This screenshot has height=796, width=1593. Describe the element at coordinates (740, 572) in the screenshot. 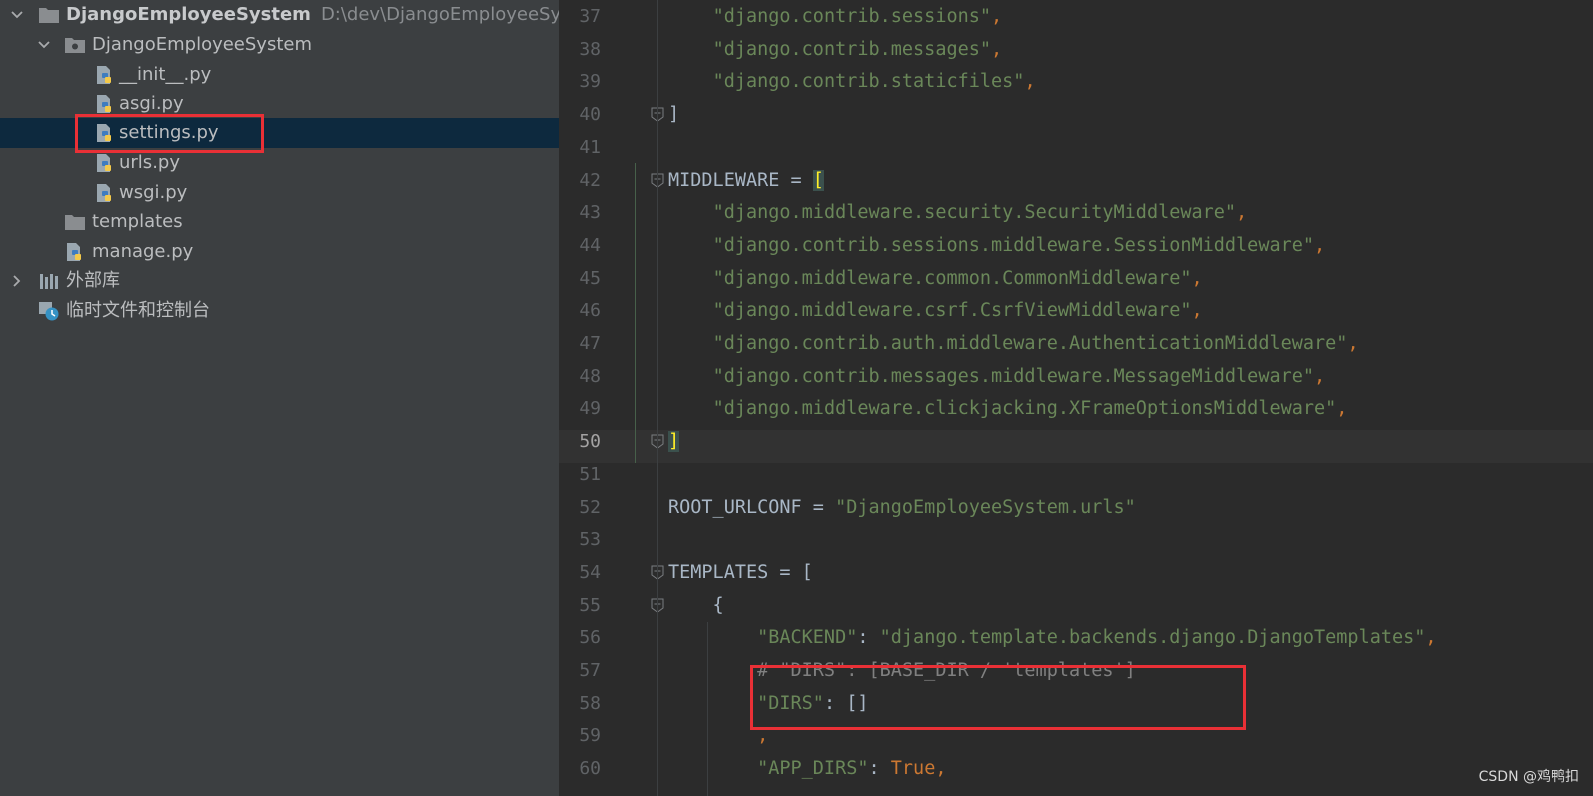

I see `code-line: TEMPLATES = [` at that location.